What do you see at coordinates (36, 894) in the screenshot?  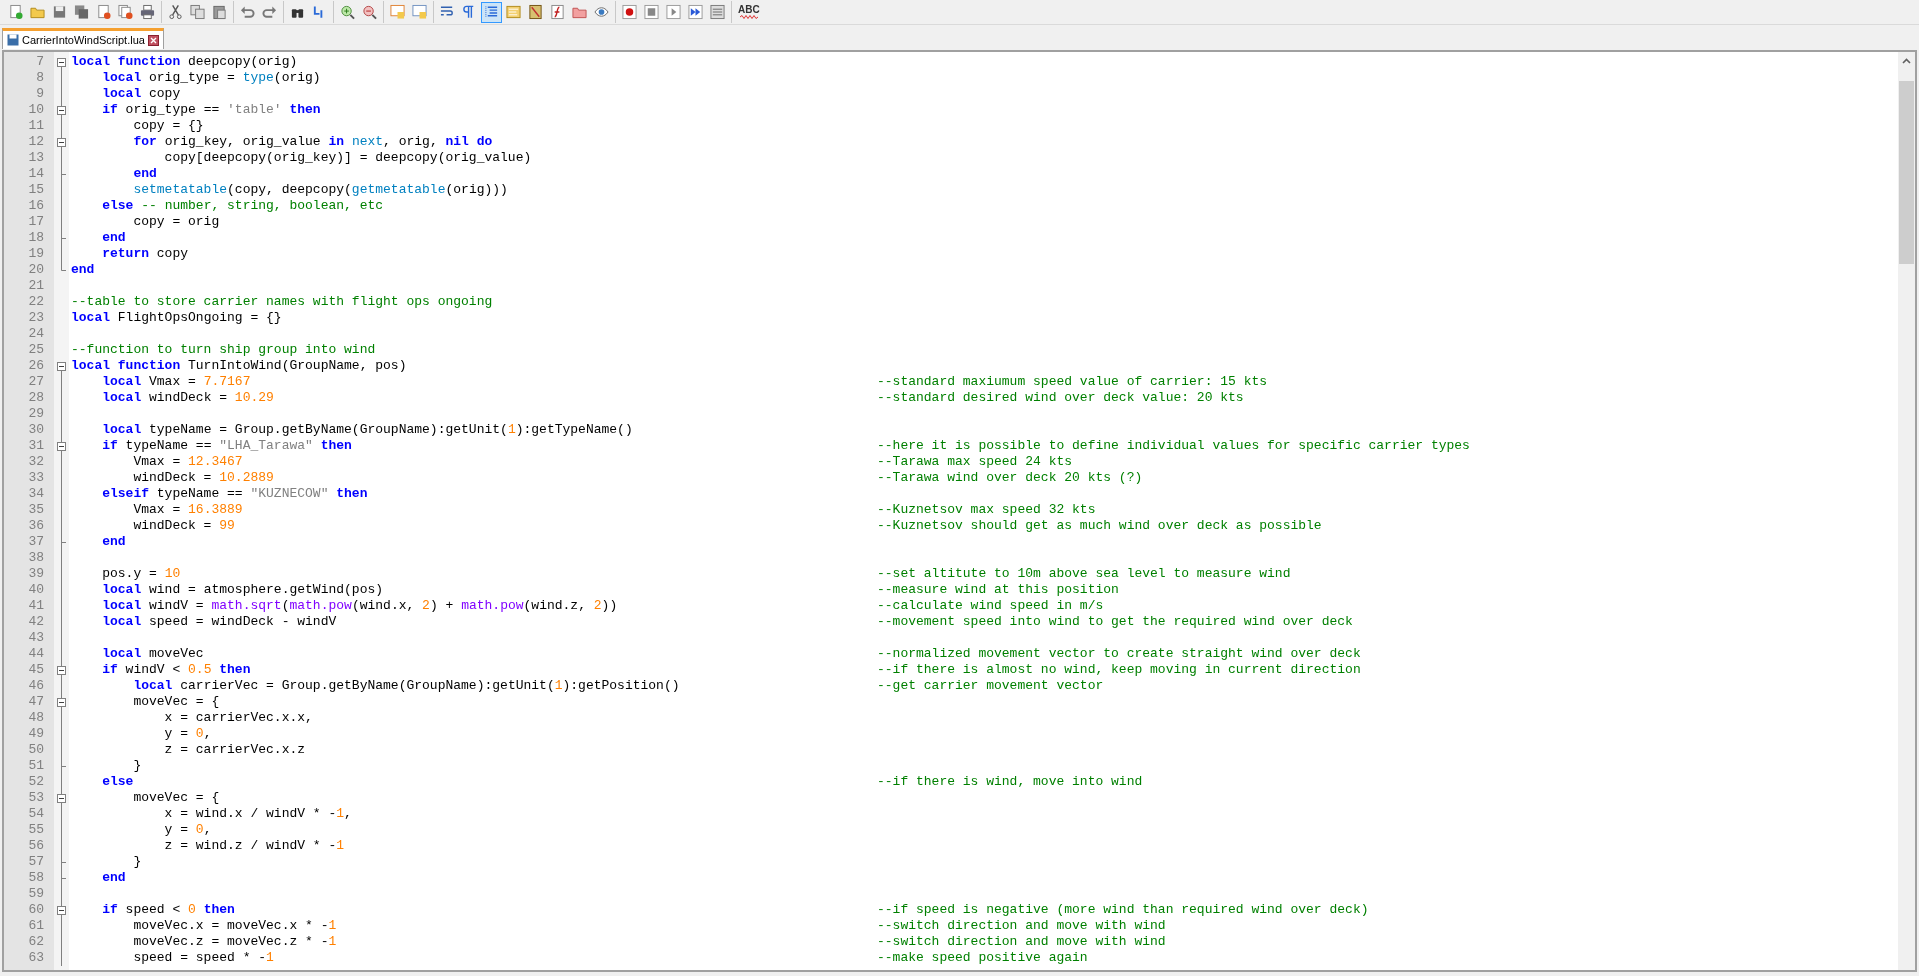 I see `line-number: 59` at bounding box center [36, 894].